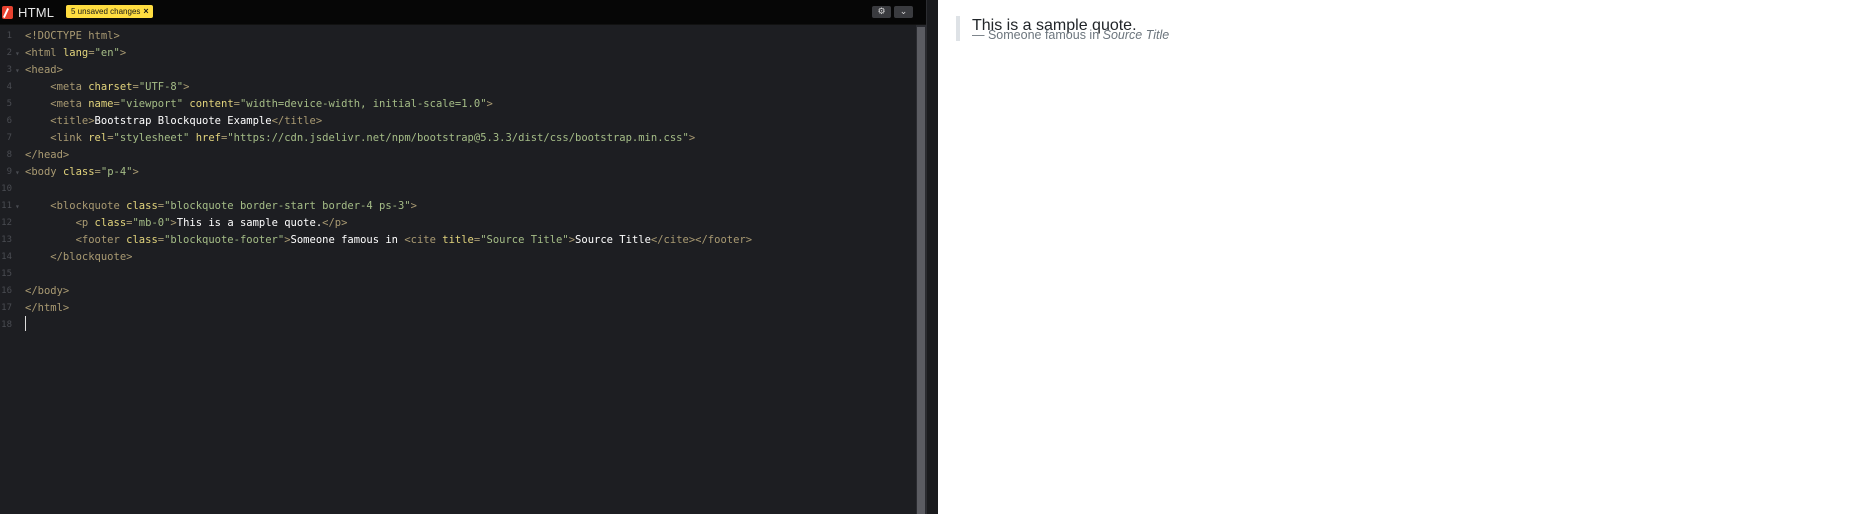 Image resolution: width=1850 pixels, height=514 pixels. Describe the element at coordinates (457, 274) in the screenshot. I see `code-line: 15` at that location.